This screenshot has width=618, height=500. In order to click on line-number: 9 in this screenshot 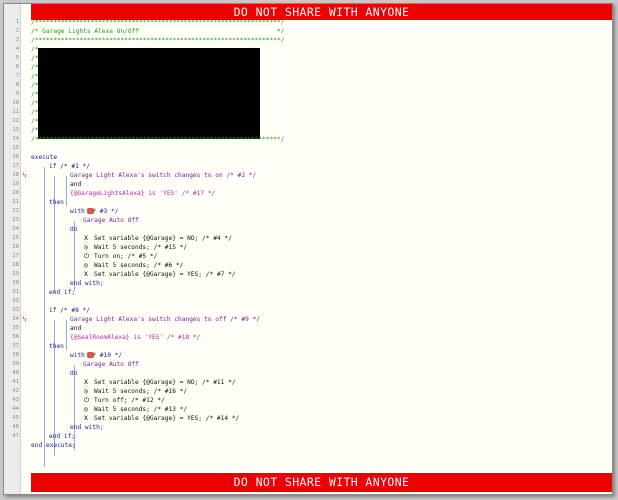, I will do `click(17, 94)`.